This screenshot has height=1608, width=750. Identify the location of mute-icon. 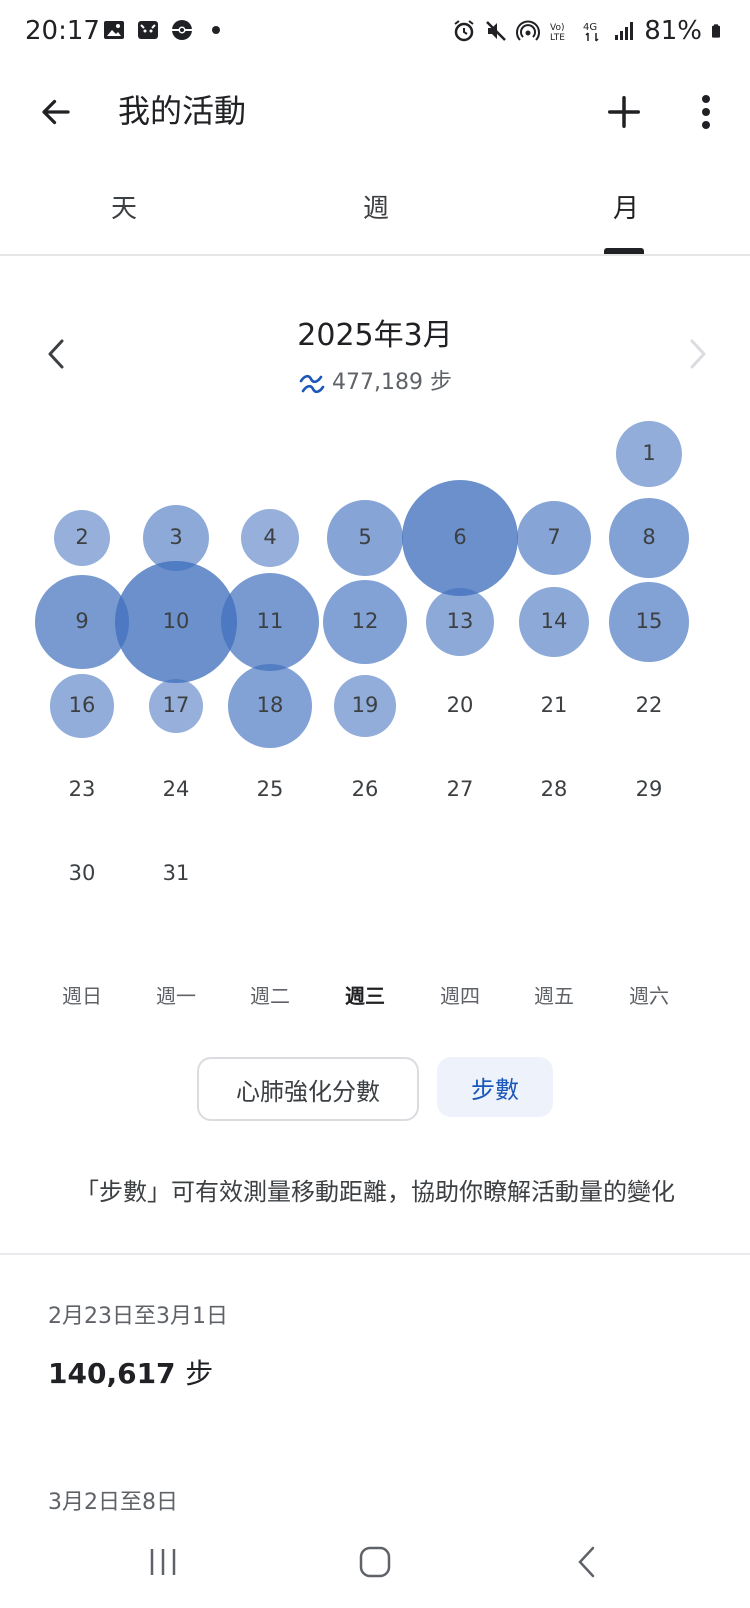
(496, 31).